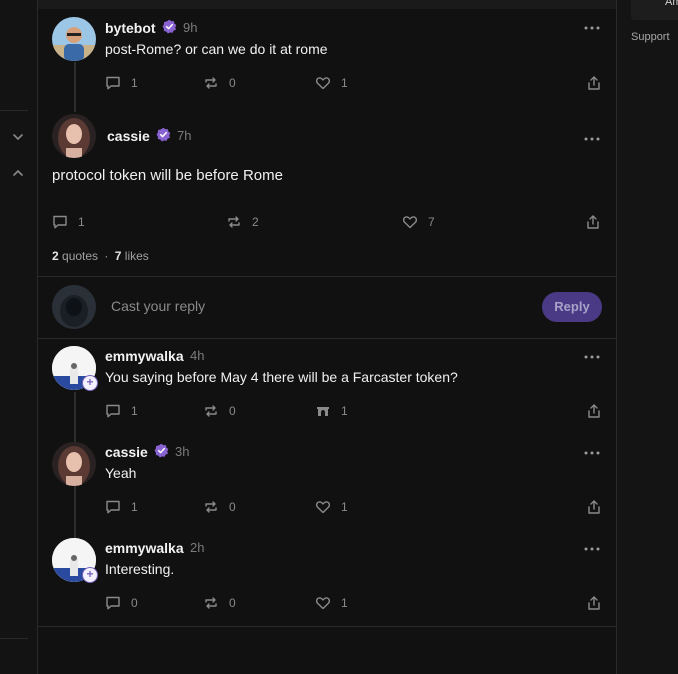 The width and height of the screenshot is (678, 674). I want to click on cast-stats: 2 quotes · 7 likes, so click(100, 256).